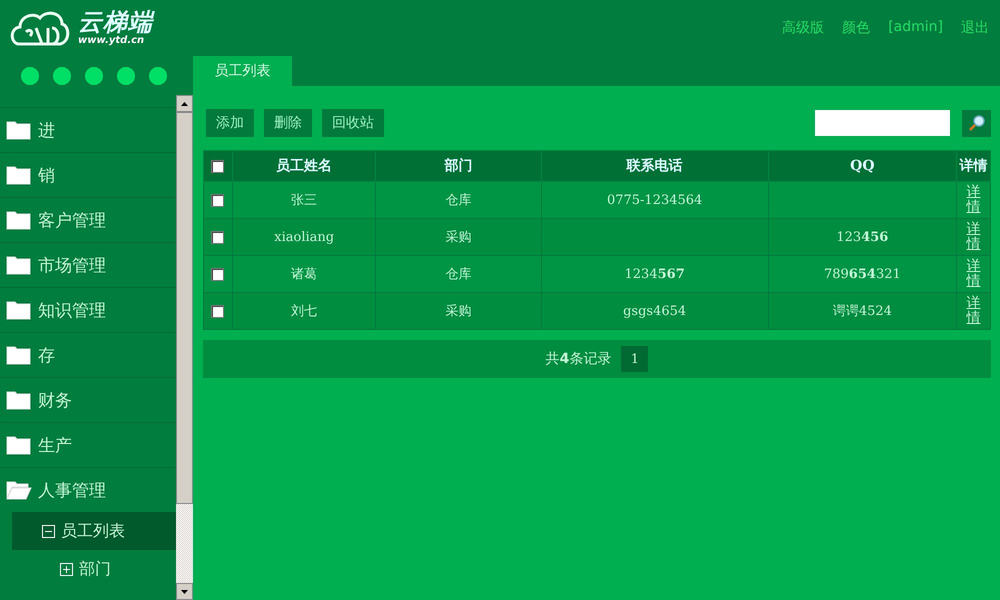 The width and height of the screenshot is (1000, 600). I want to click on search-icon, so click(977, 123).